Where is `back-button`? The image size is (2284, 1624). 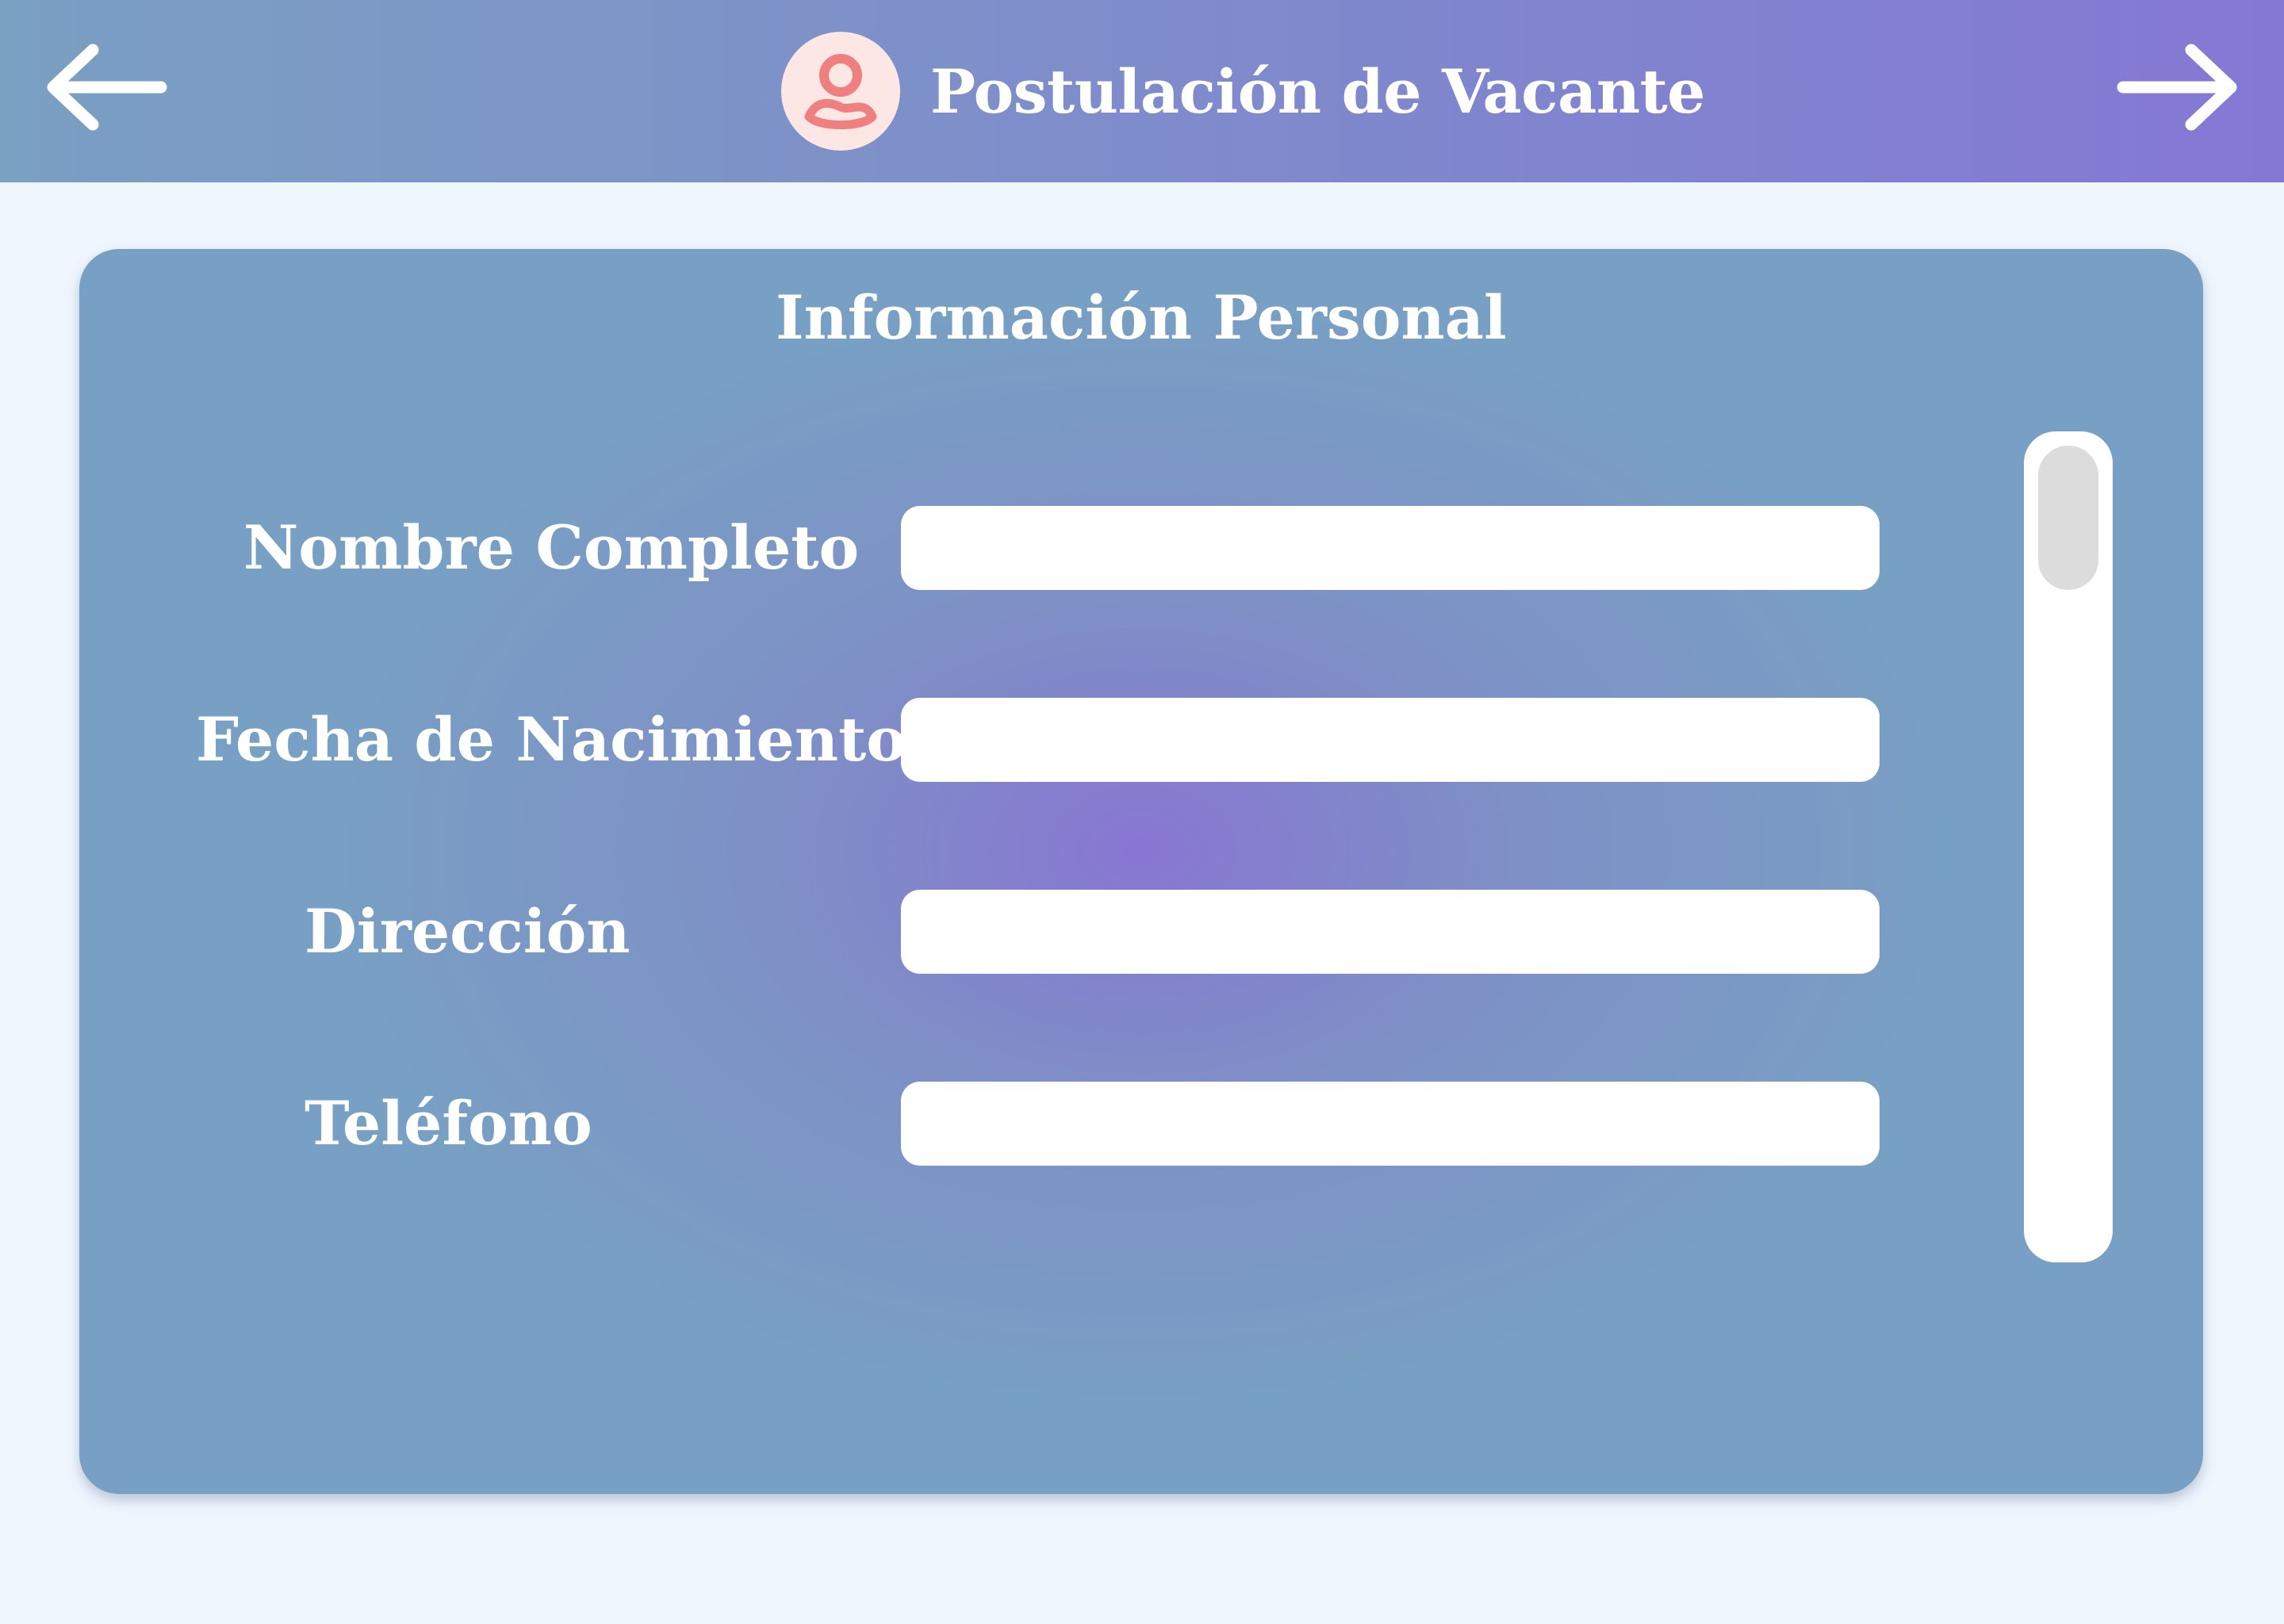
back-button is located at coordinates (103, 87).